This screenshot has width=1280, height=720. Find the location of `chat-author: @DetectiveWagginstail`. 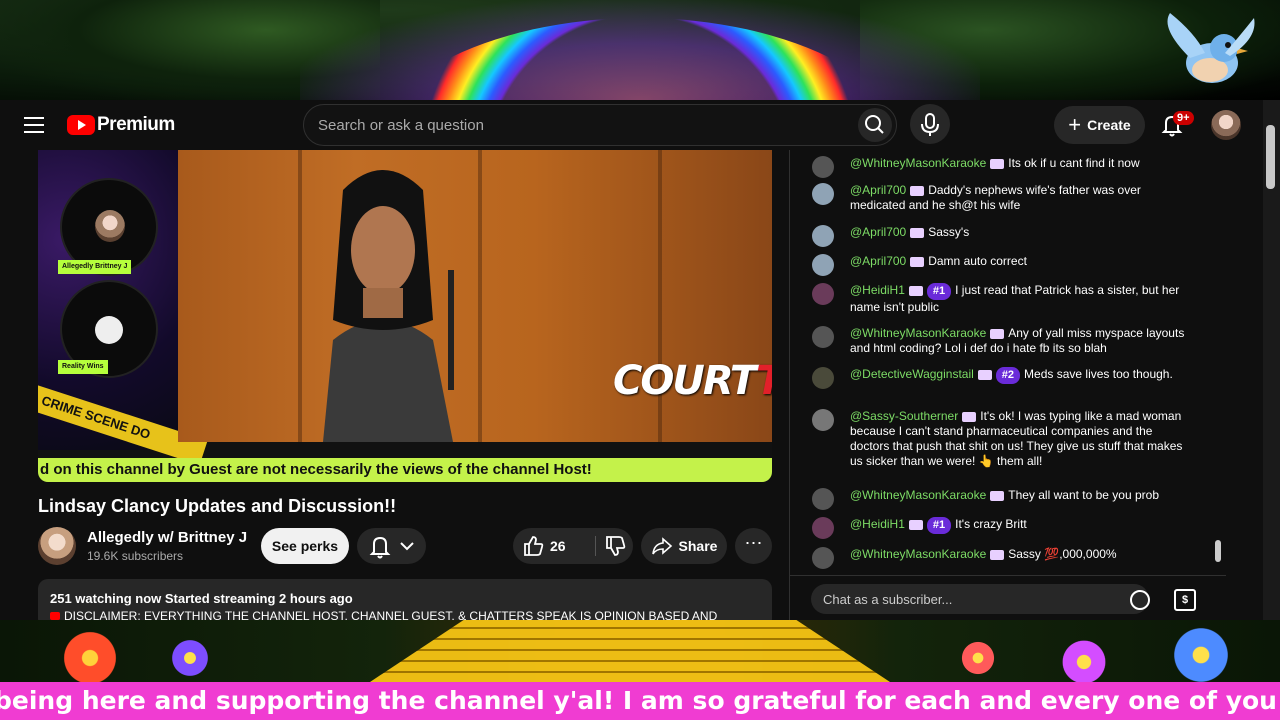

chat-author: @DetectiveWagginstail is located at coordinates (912, 374).